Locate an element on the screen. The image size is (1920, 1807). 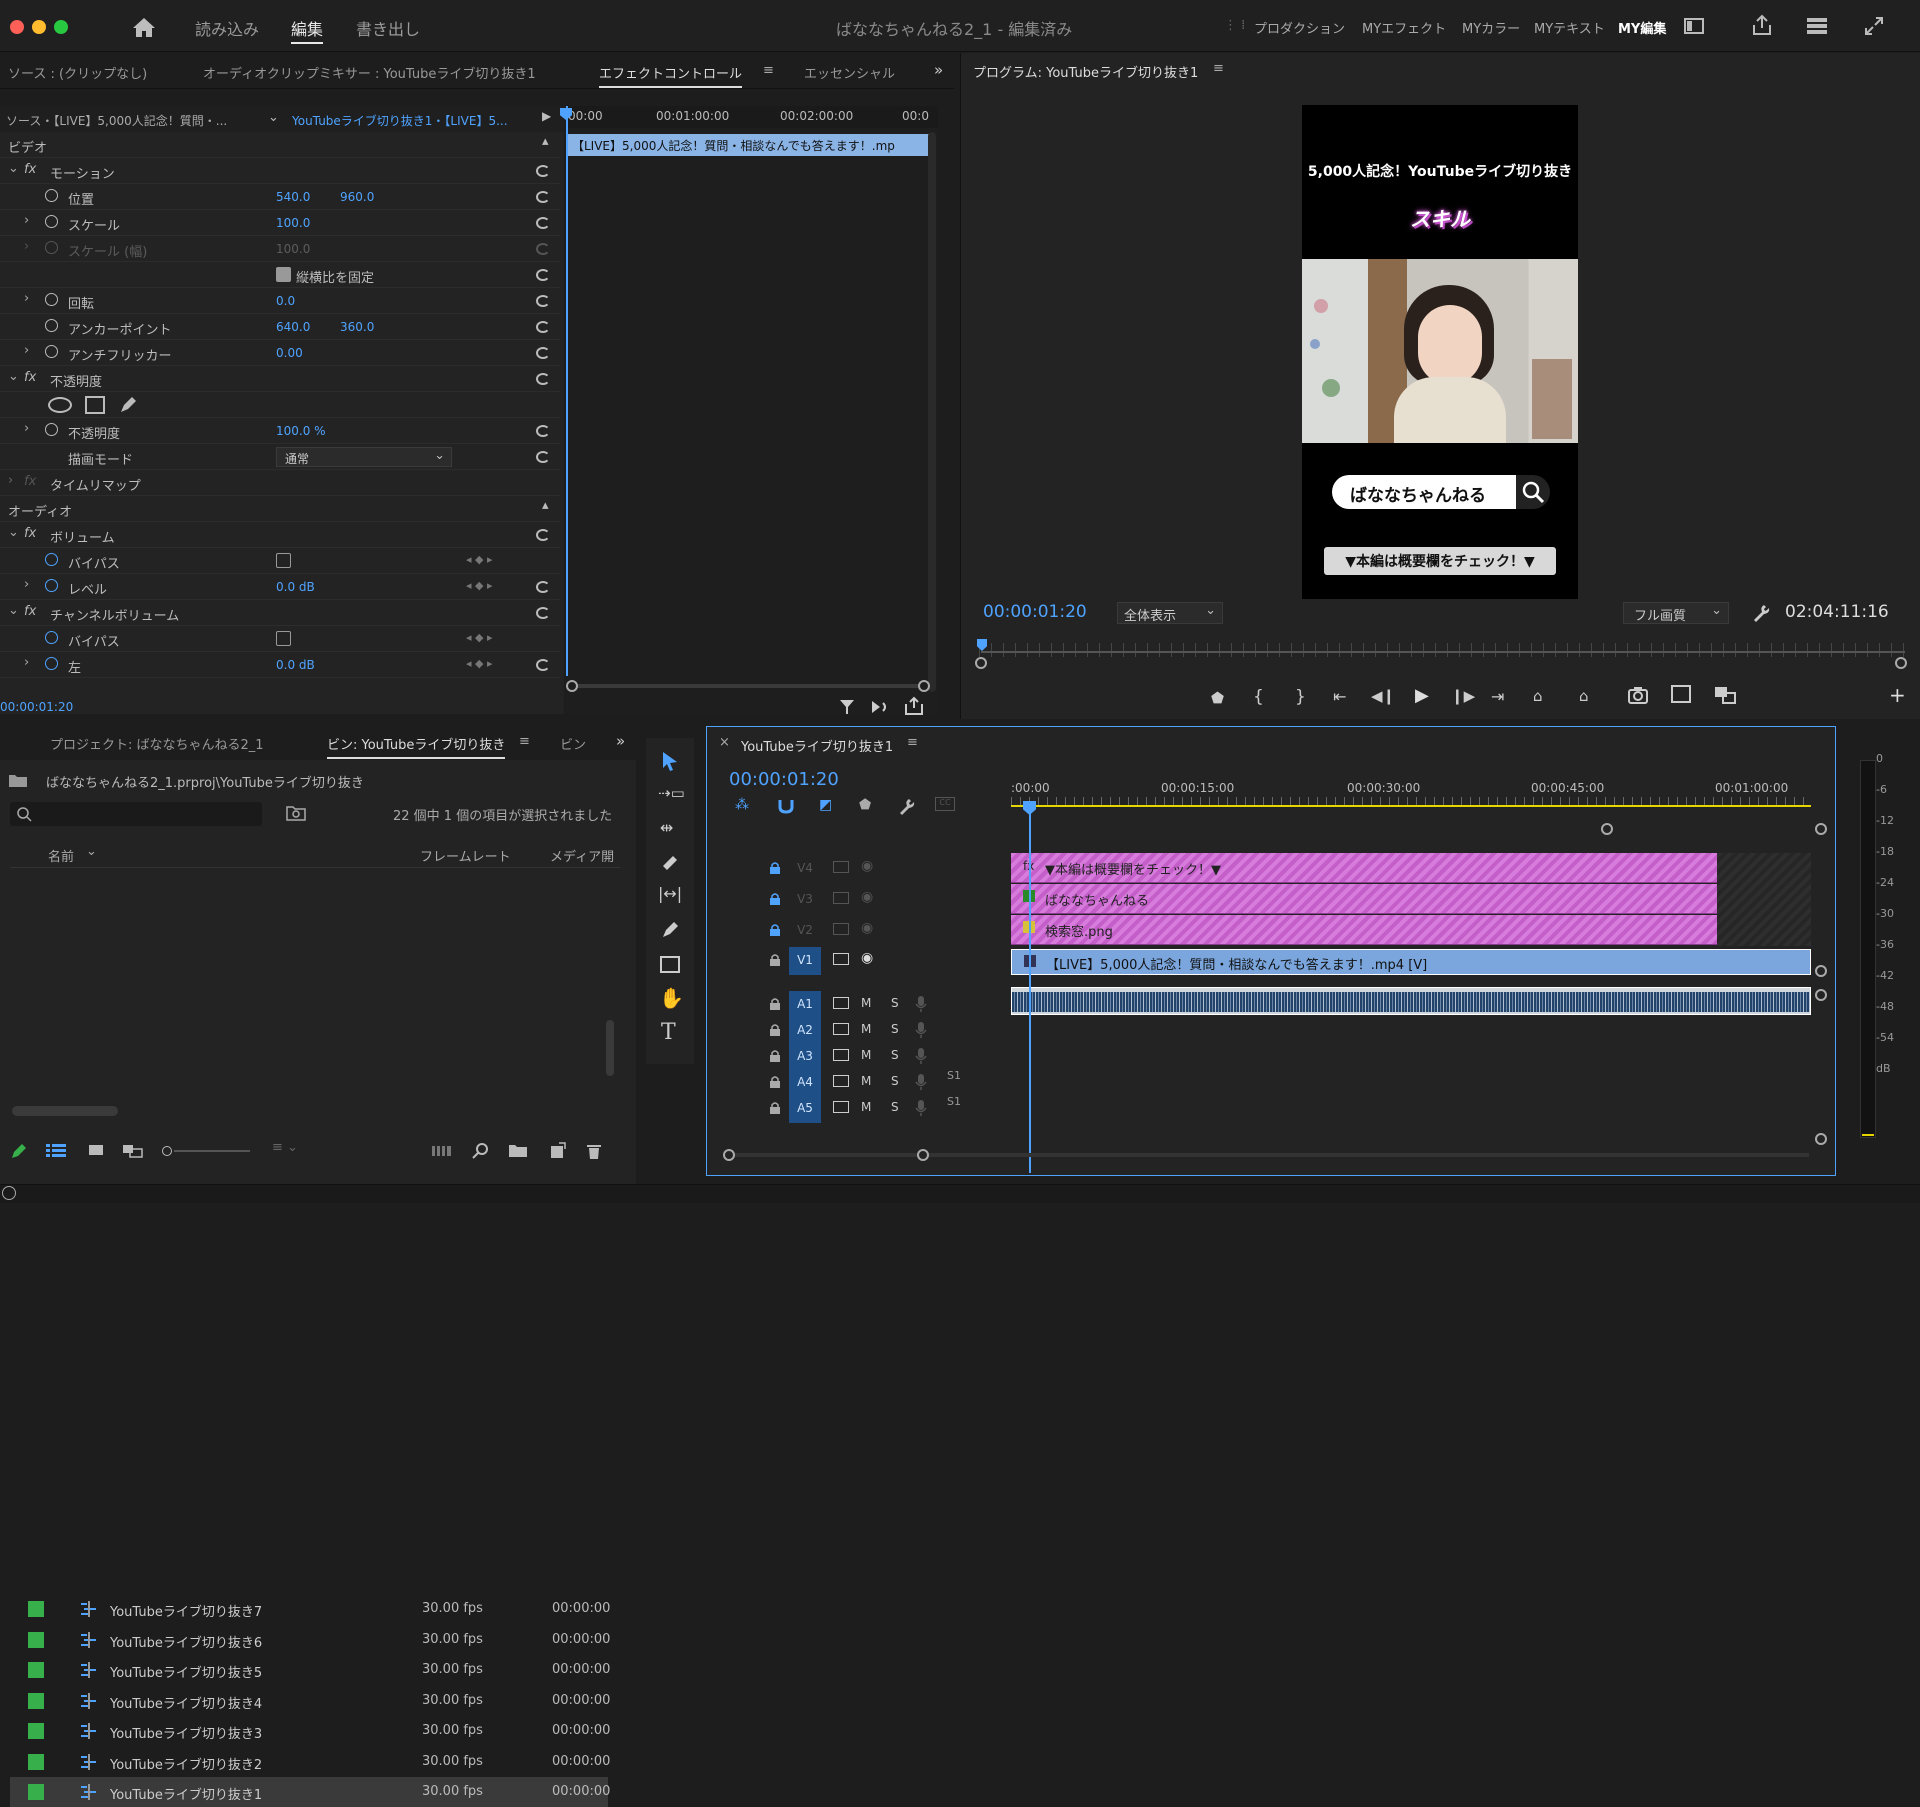
share-icon is located at coordinates (1762, 25).